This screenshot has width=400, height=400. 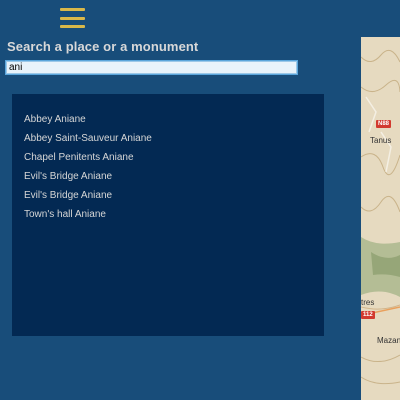 What do you see at coordinates (68, 195) in the screenshot?
I see `result-item-evils-bridge-aniane-2: Evil's Bridge Aniane` at bounding box center [68, 195].